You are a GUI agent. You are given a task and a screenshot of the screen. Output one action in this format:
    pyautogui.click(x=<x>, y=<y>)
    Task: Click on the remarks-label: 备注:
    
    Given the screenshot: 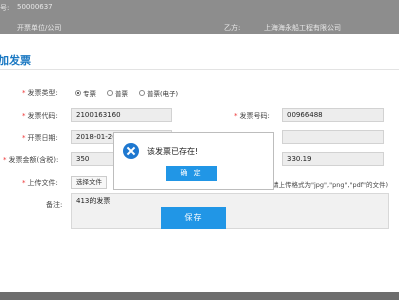 What is the action you would take?
    pyautogui.click(x=54, y=205)
    